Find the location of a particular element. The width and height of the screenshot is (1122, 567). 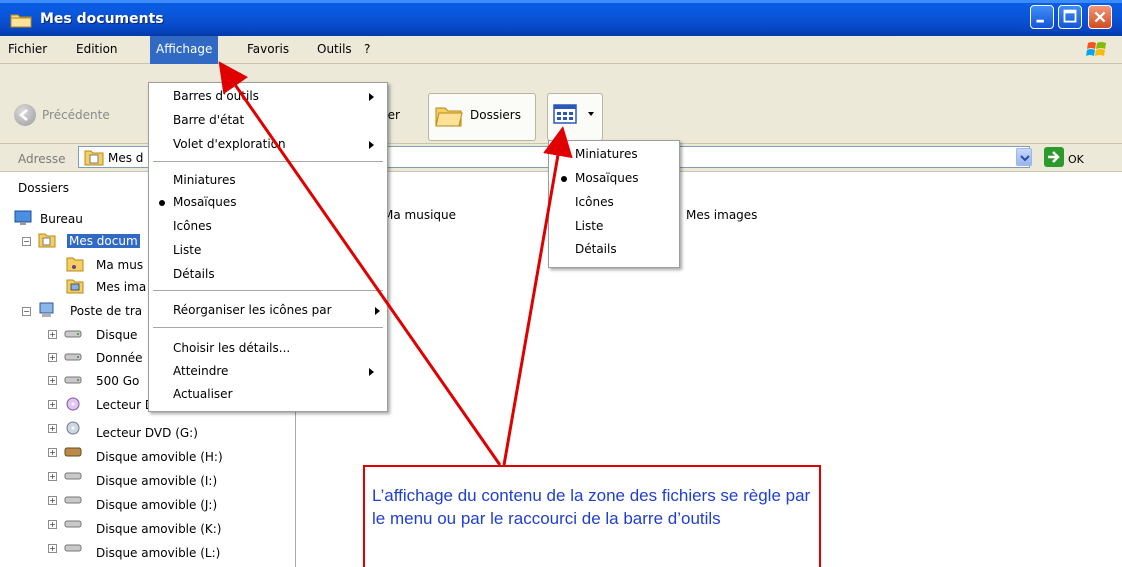

menu-item-list: Liste is located at coordinates (187, 250).